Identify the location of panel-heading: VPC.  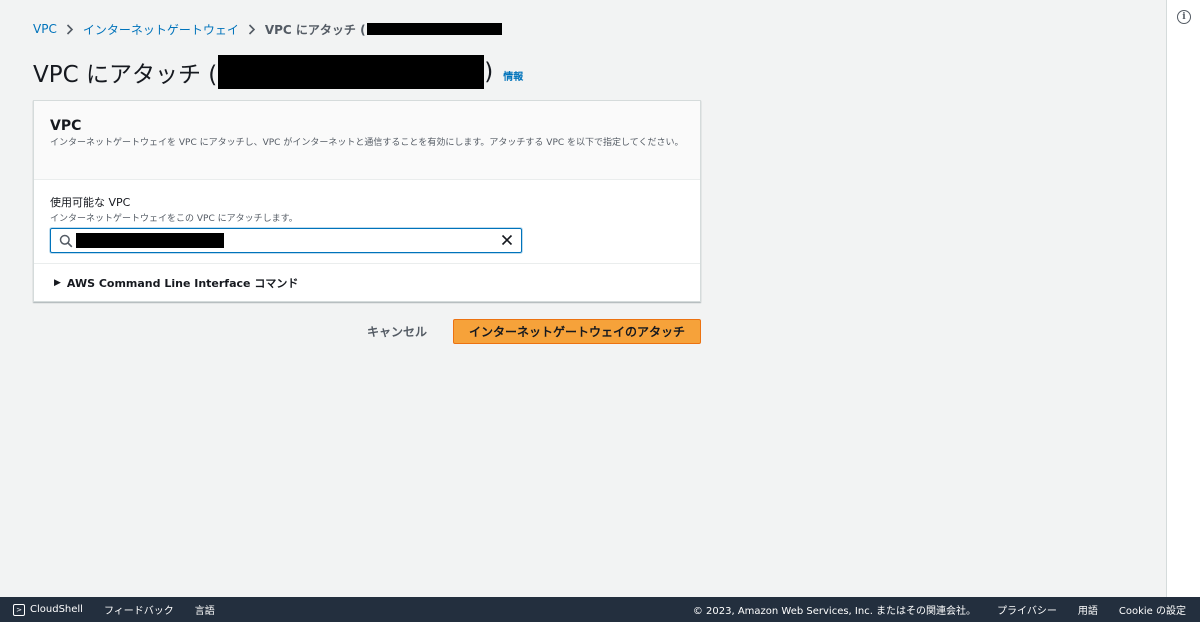
(66, 126).